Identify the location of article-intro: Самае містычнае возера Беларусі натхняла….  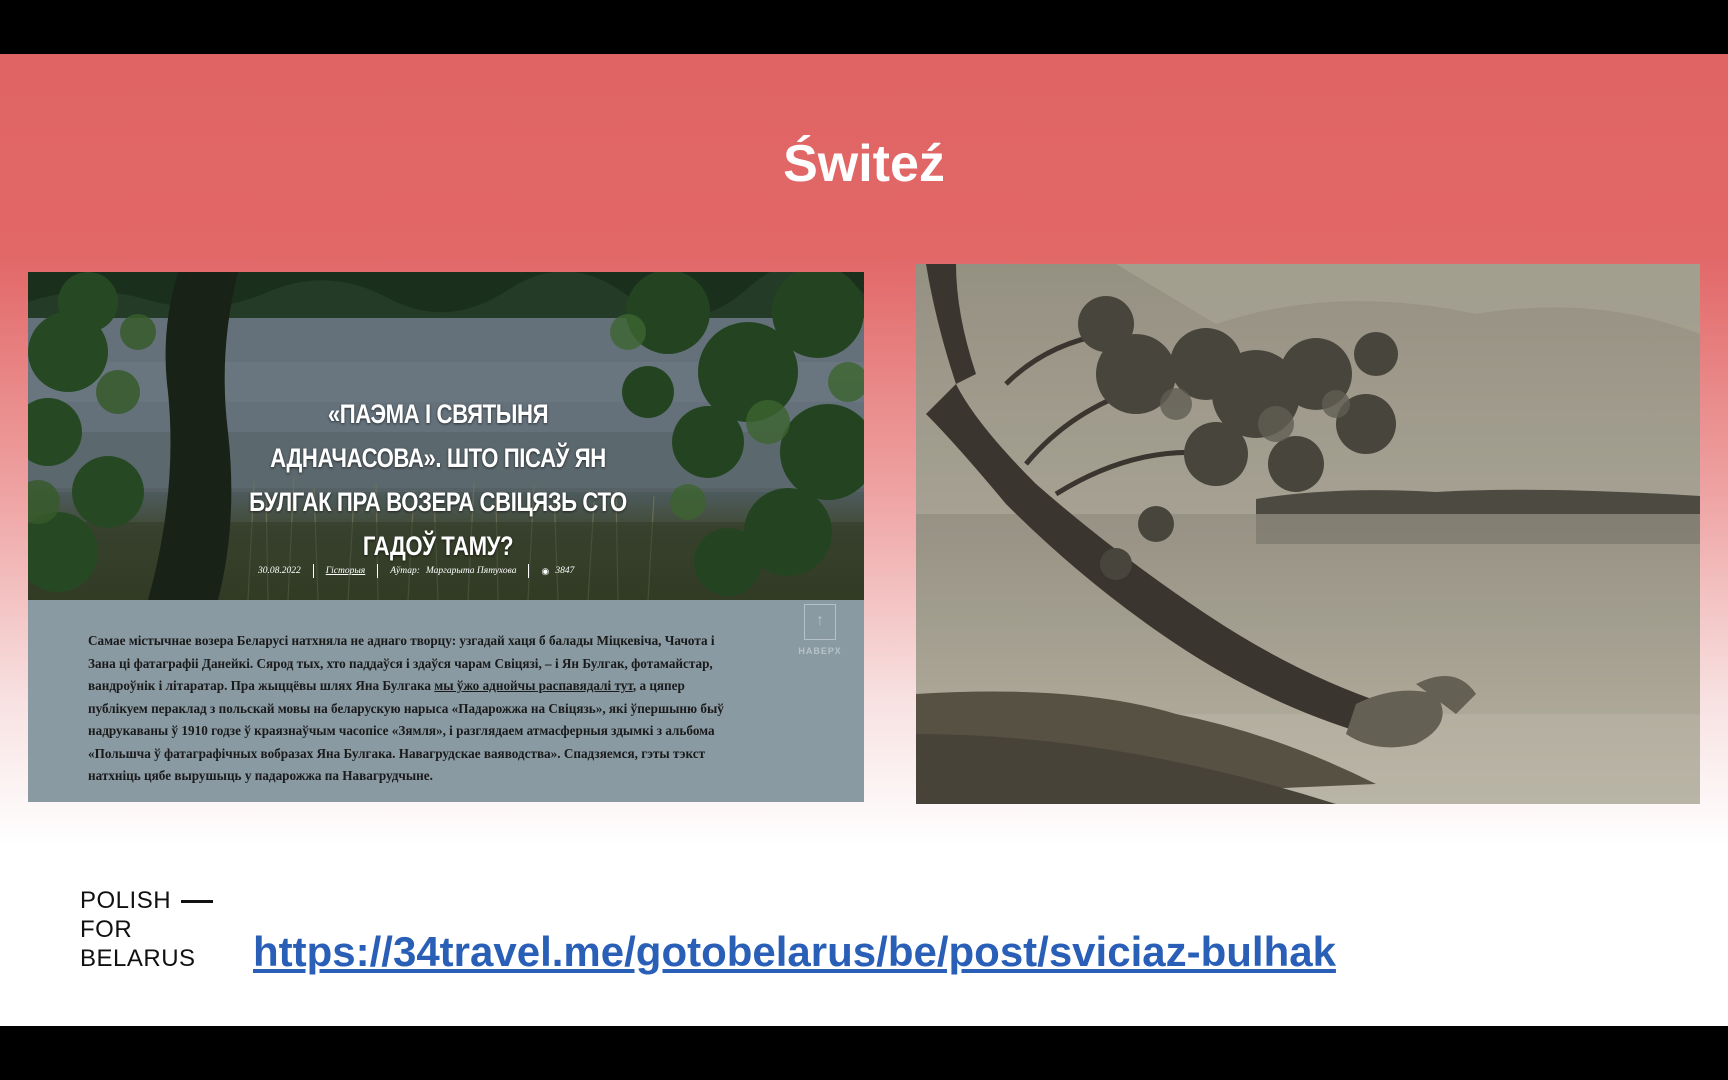
(408, 709).